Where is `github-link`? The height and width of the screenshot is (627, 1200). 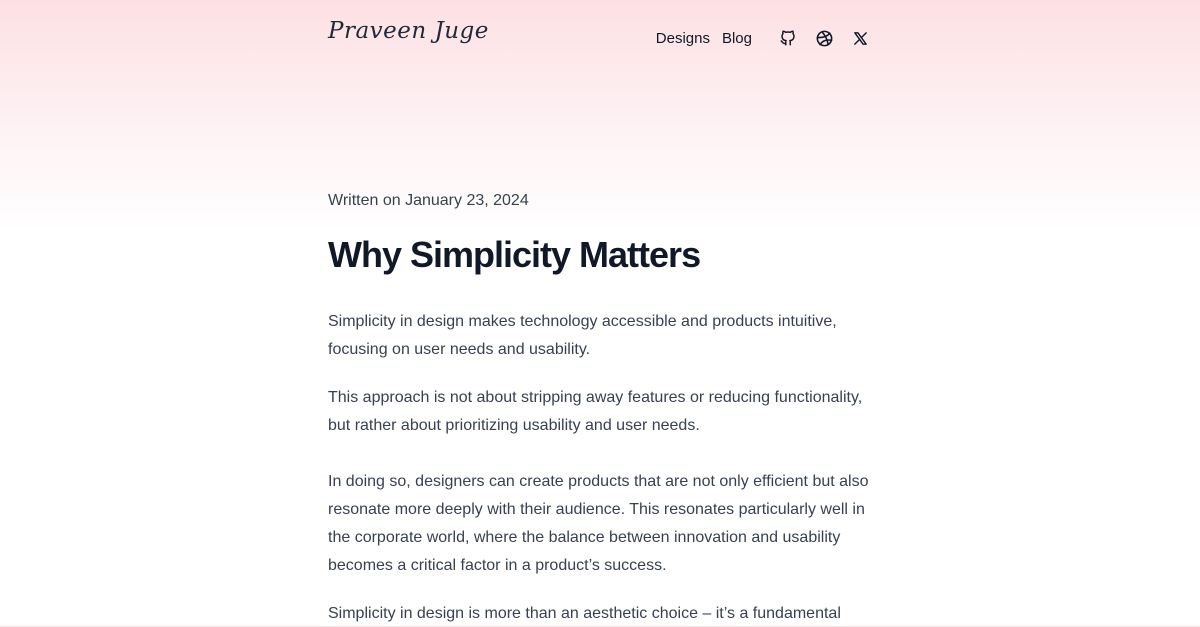 github-link is located at coordinates (788, 38).